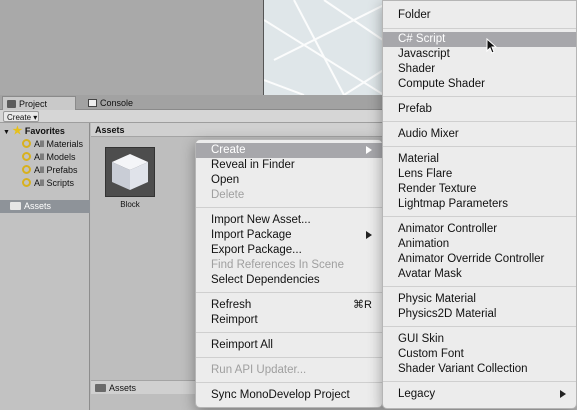 This screenshot has height=410, width=577. What do you see at coordinates (289, 320) in the screenshot?
I see `menu-item-reimport: Reimport` at bounding box center [289, 320].